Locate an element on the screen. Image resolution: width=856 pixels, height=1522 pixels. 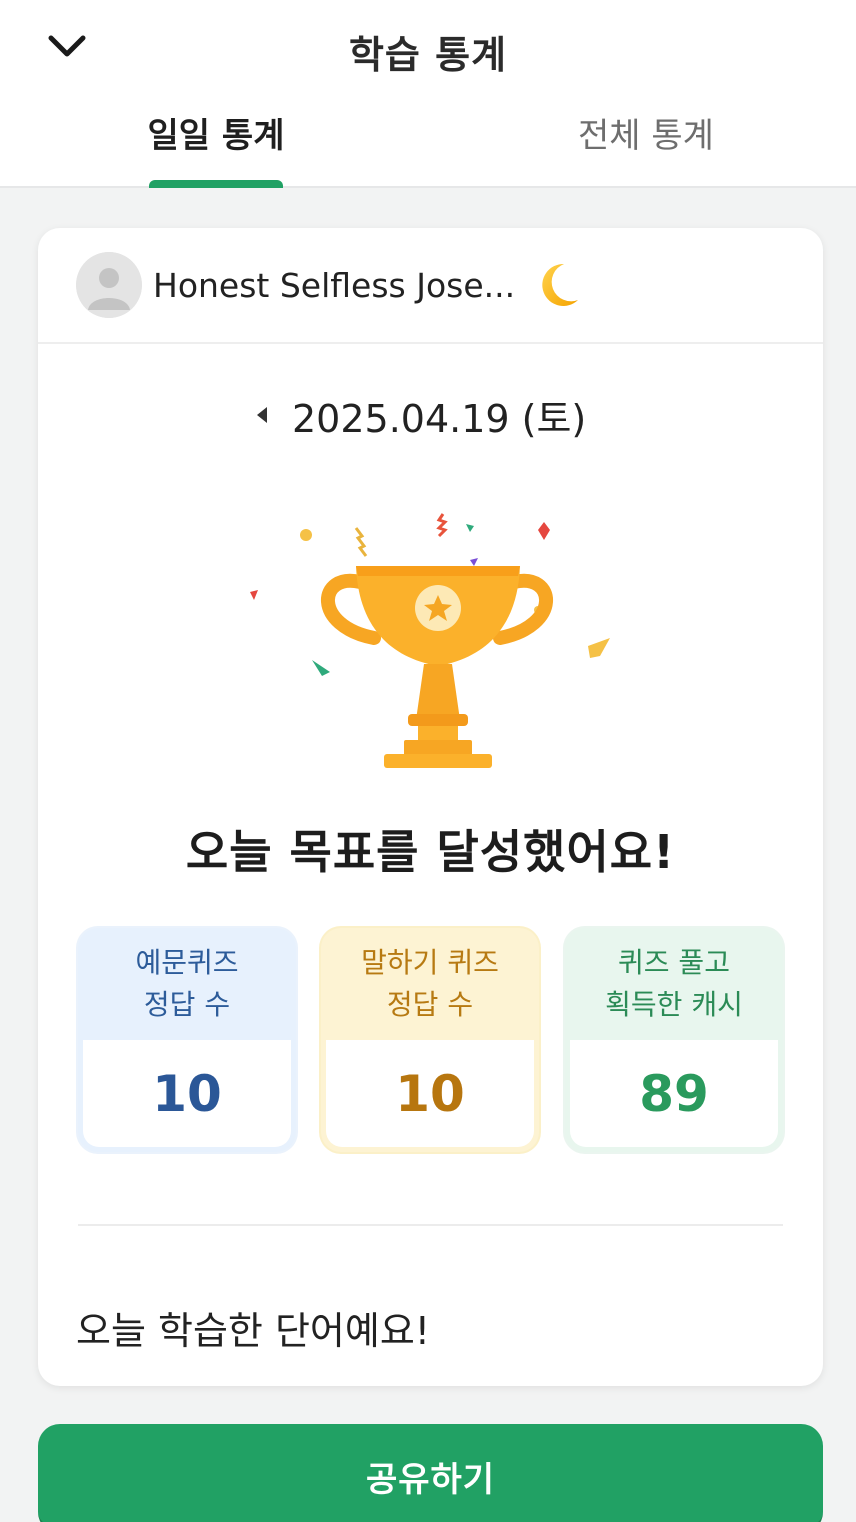
date-label: 2025.04.19 (토) is located at coordinates (439, 419).